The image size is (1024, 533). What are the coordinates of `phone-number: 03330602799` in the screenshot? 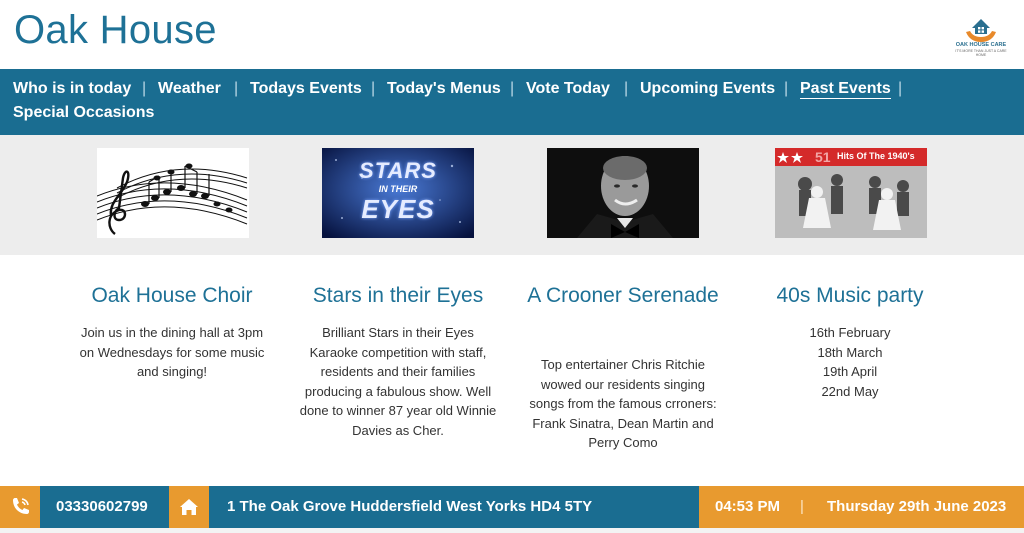 It's located at (102, 506).